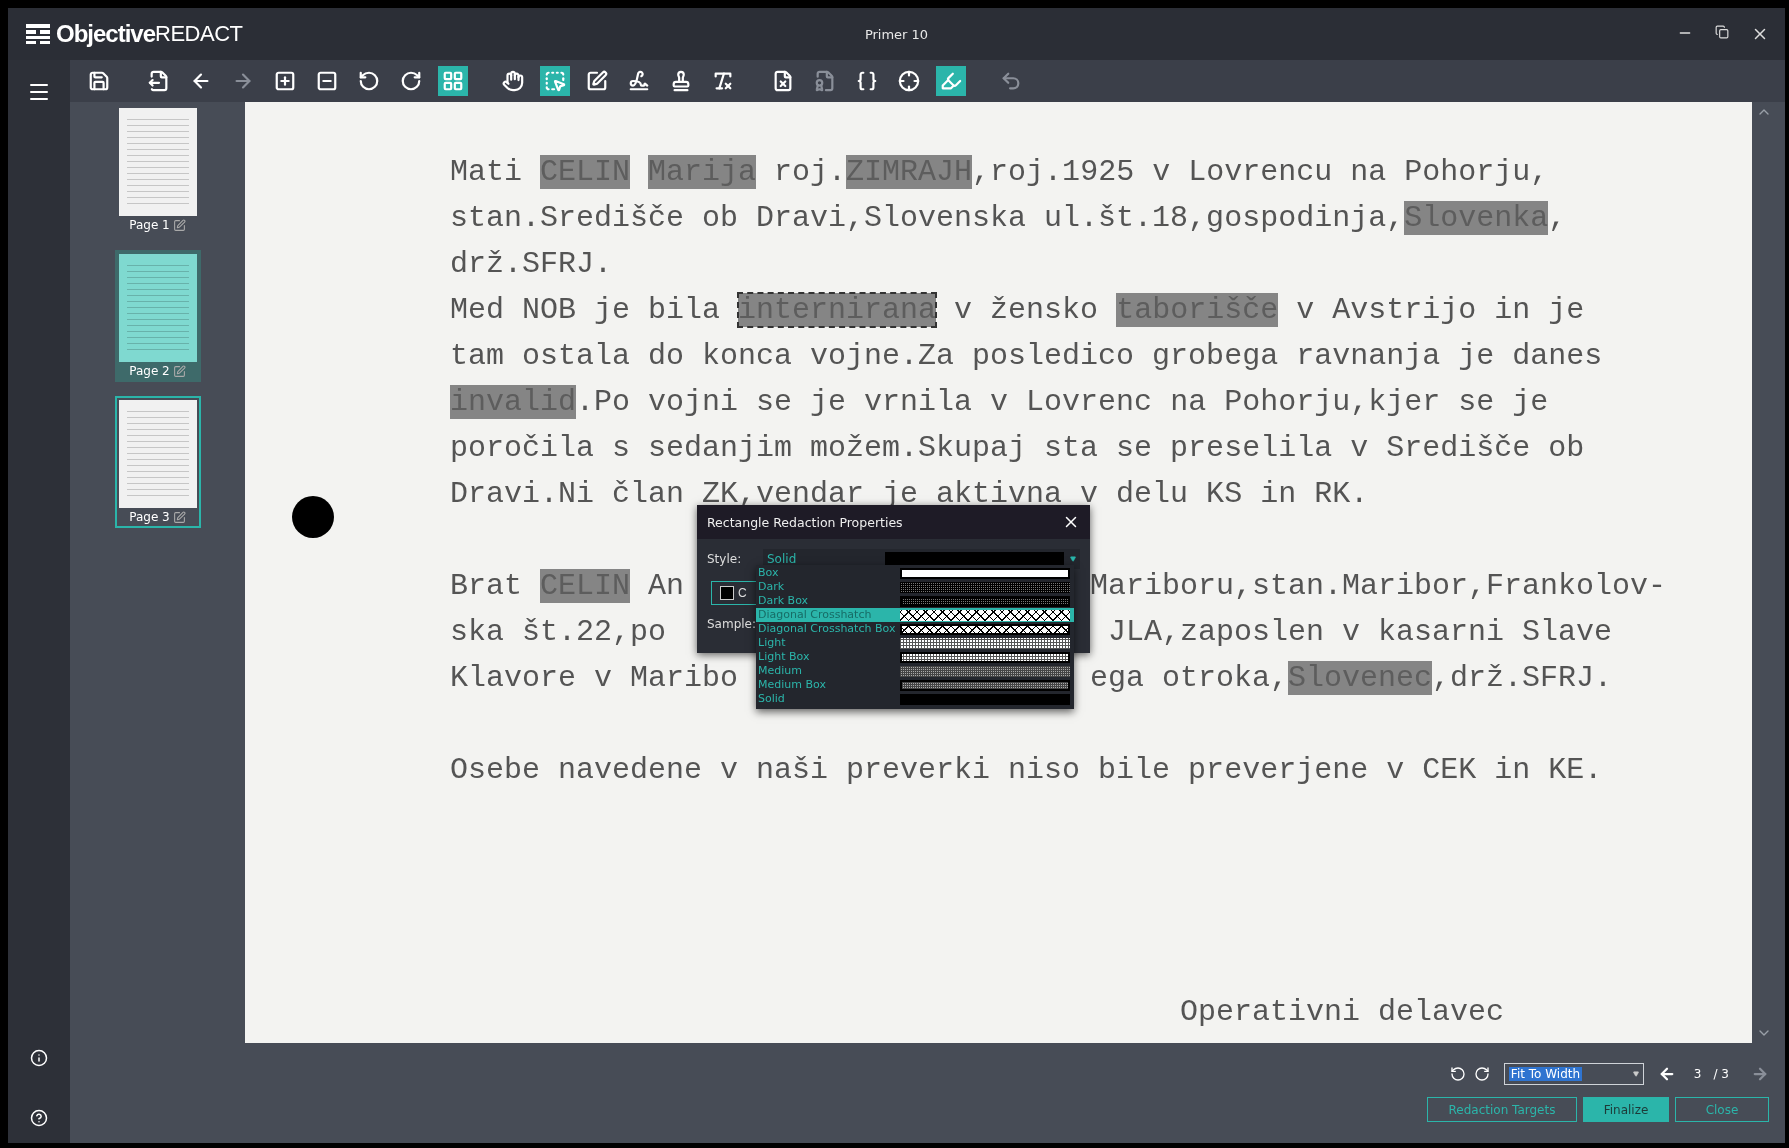 The image size is (1789, 1148). Describe the element at coordinates (1481, 1074) in the screenshot. I see `rotate-right-icon` at that location.